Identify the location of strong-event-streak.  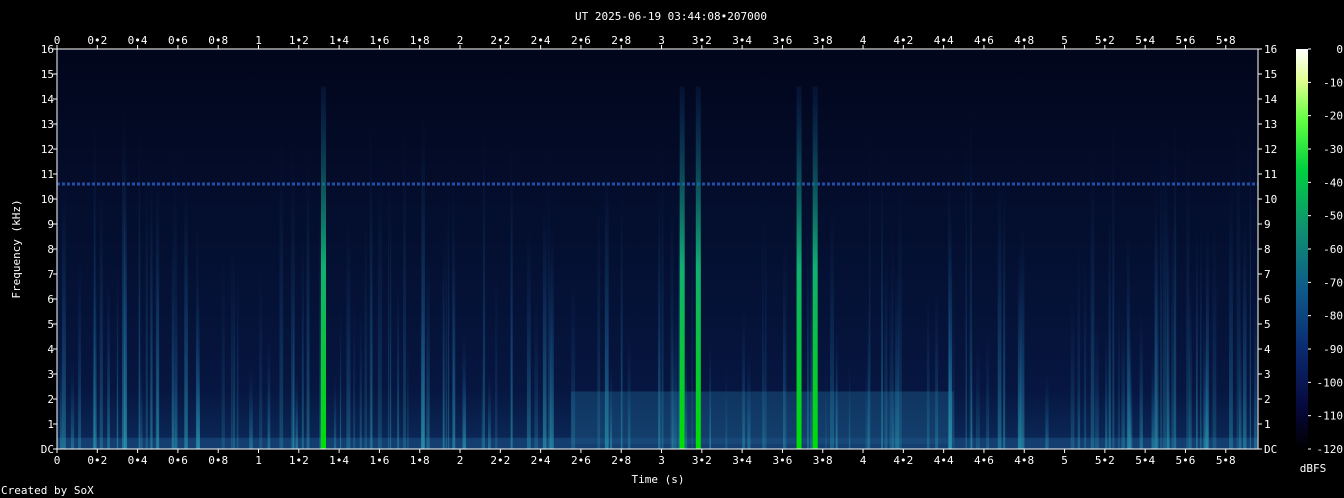
(682, 267).